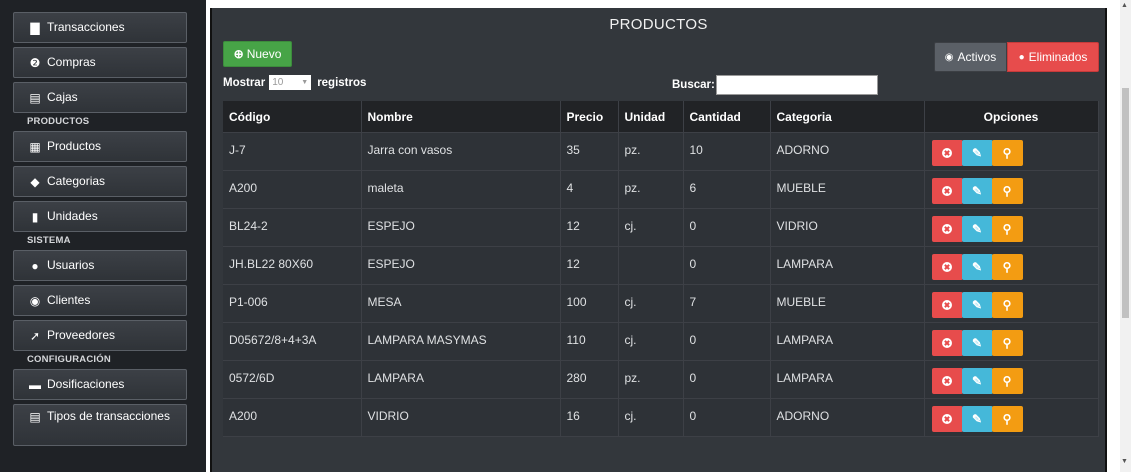 This screenshot has width=1131, height=472. What do you see at coordinates (1011, 117) in the screenshot?
I see `column-header: Opciones` at bounding box center [1011, 117].